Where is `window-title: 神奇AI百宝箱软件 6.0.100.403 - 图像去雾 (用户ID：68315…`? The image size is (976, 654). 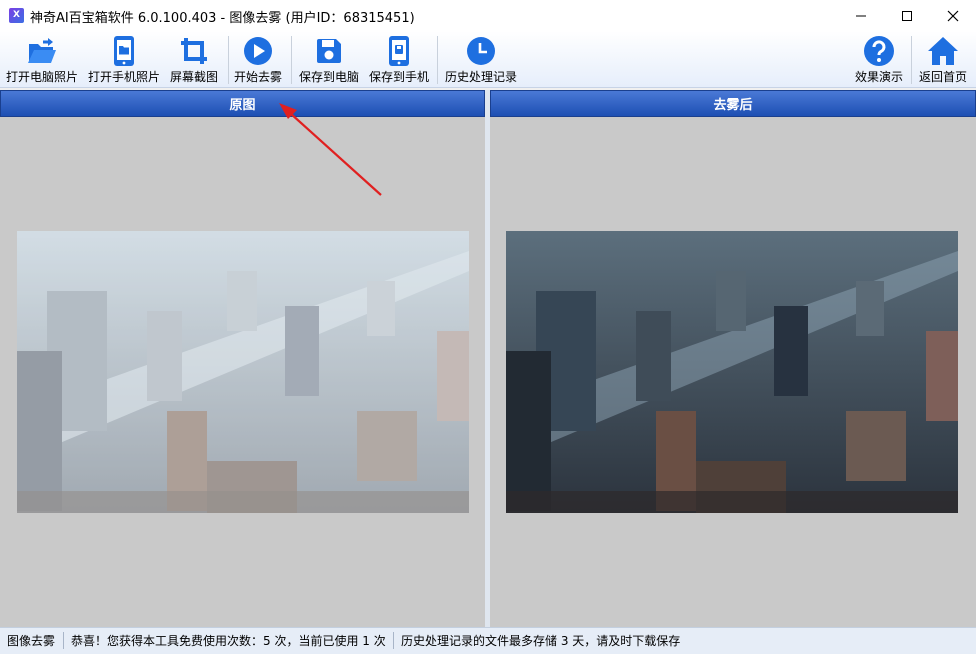 window-title: 神奇AI百宝箱软件 6.0.100.403 - 图像去雾 (用户ID：68315… is located at coordinates (222, 18).